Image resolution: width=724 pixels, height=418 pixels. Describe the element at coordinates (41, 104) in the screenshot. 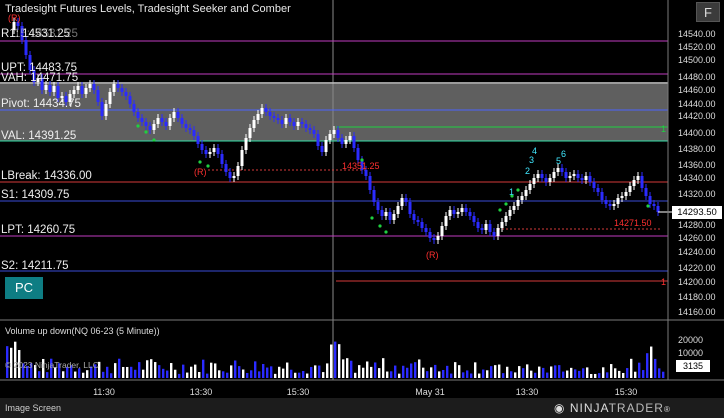

I see `level-label-pivot: Pivot: 14434.75` at that location.